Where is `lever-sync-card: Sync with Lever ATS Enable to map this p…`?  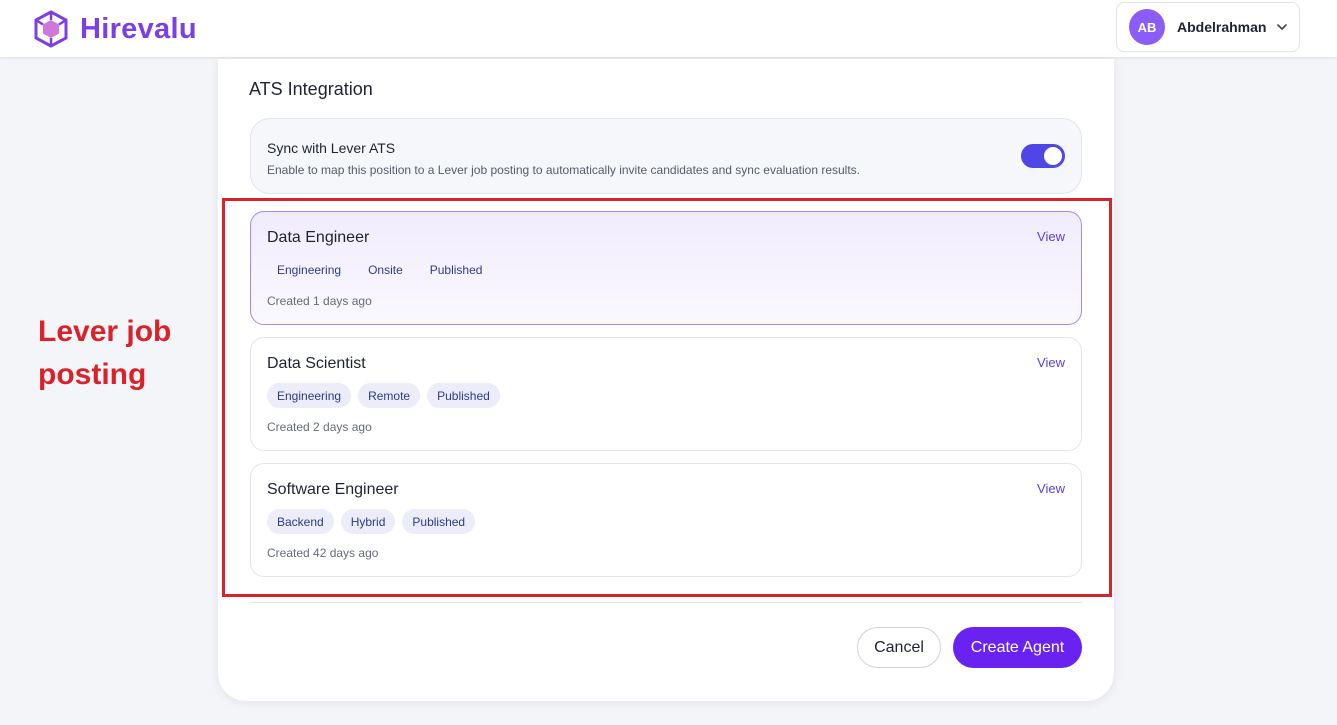
lever-sync-card: Sync with Lever ATS Enable to map this p… is located at coordinates (666, 156).